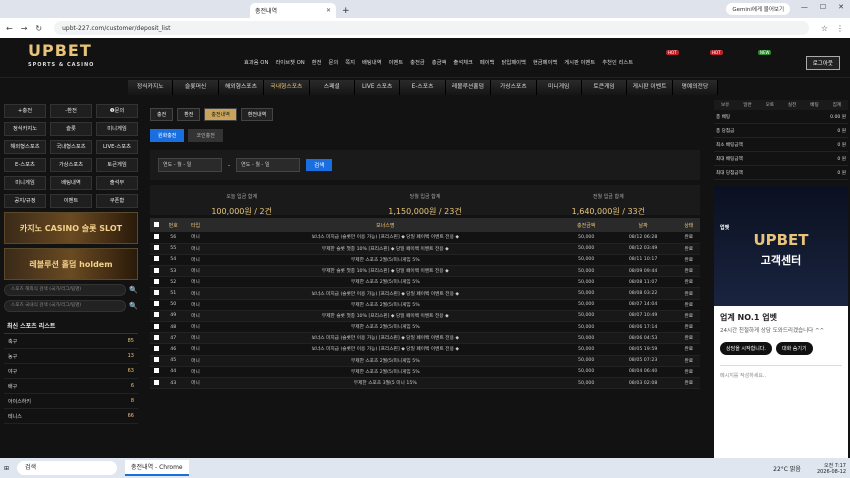  I want to click on select-all-checkbox, so click(156, 224).